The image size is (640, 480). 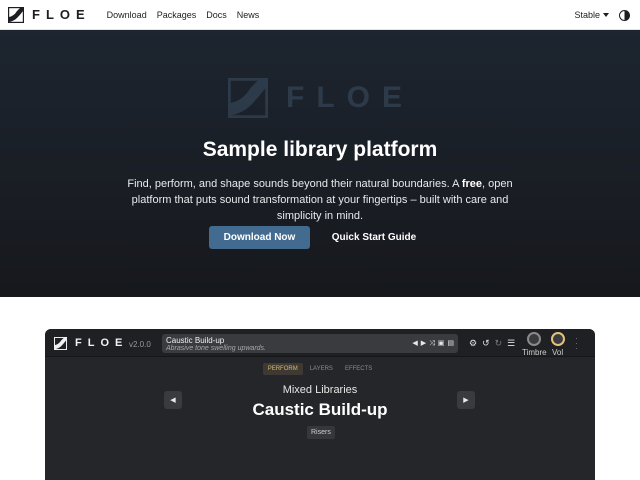 I want to click on hero-logo-watermark: FLOE, so click(x=321, y=98).